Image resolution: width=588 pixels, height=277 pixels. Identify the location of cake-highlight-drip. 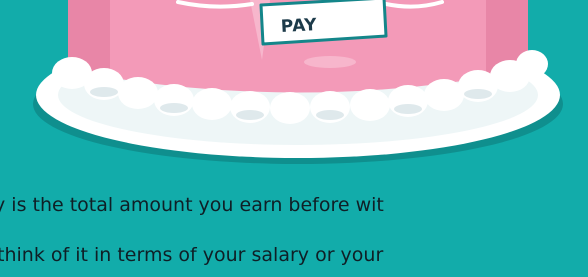
(330, 62).